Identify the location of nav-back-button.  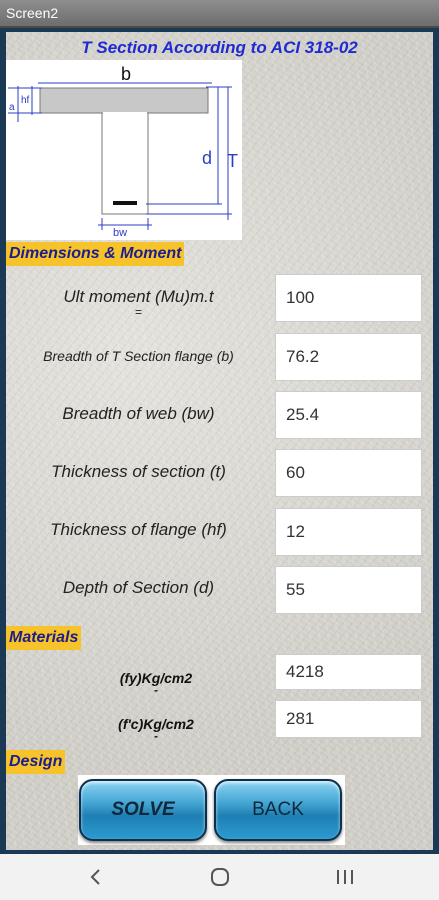
(96, 877).